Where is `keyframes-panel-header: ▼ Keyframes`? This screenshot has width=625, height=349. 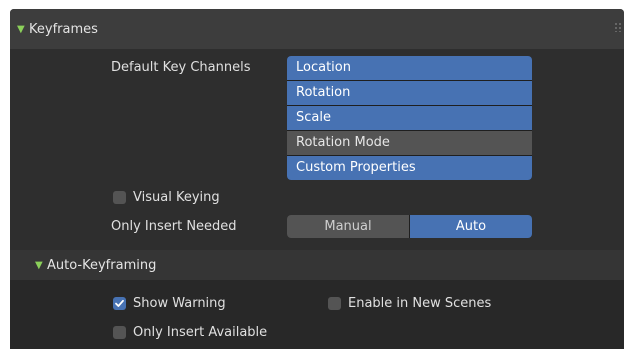
keyframes-panel-header: ▼ Keyframes is located at coordinates (317, 29).